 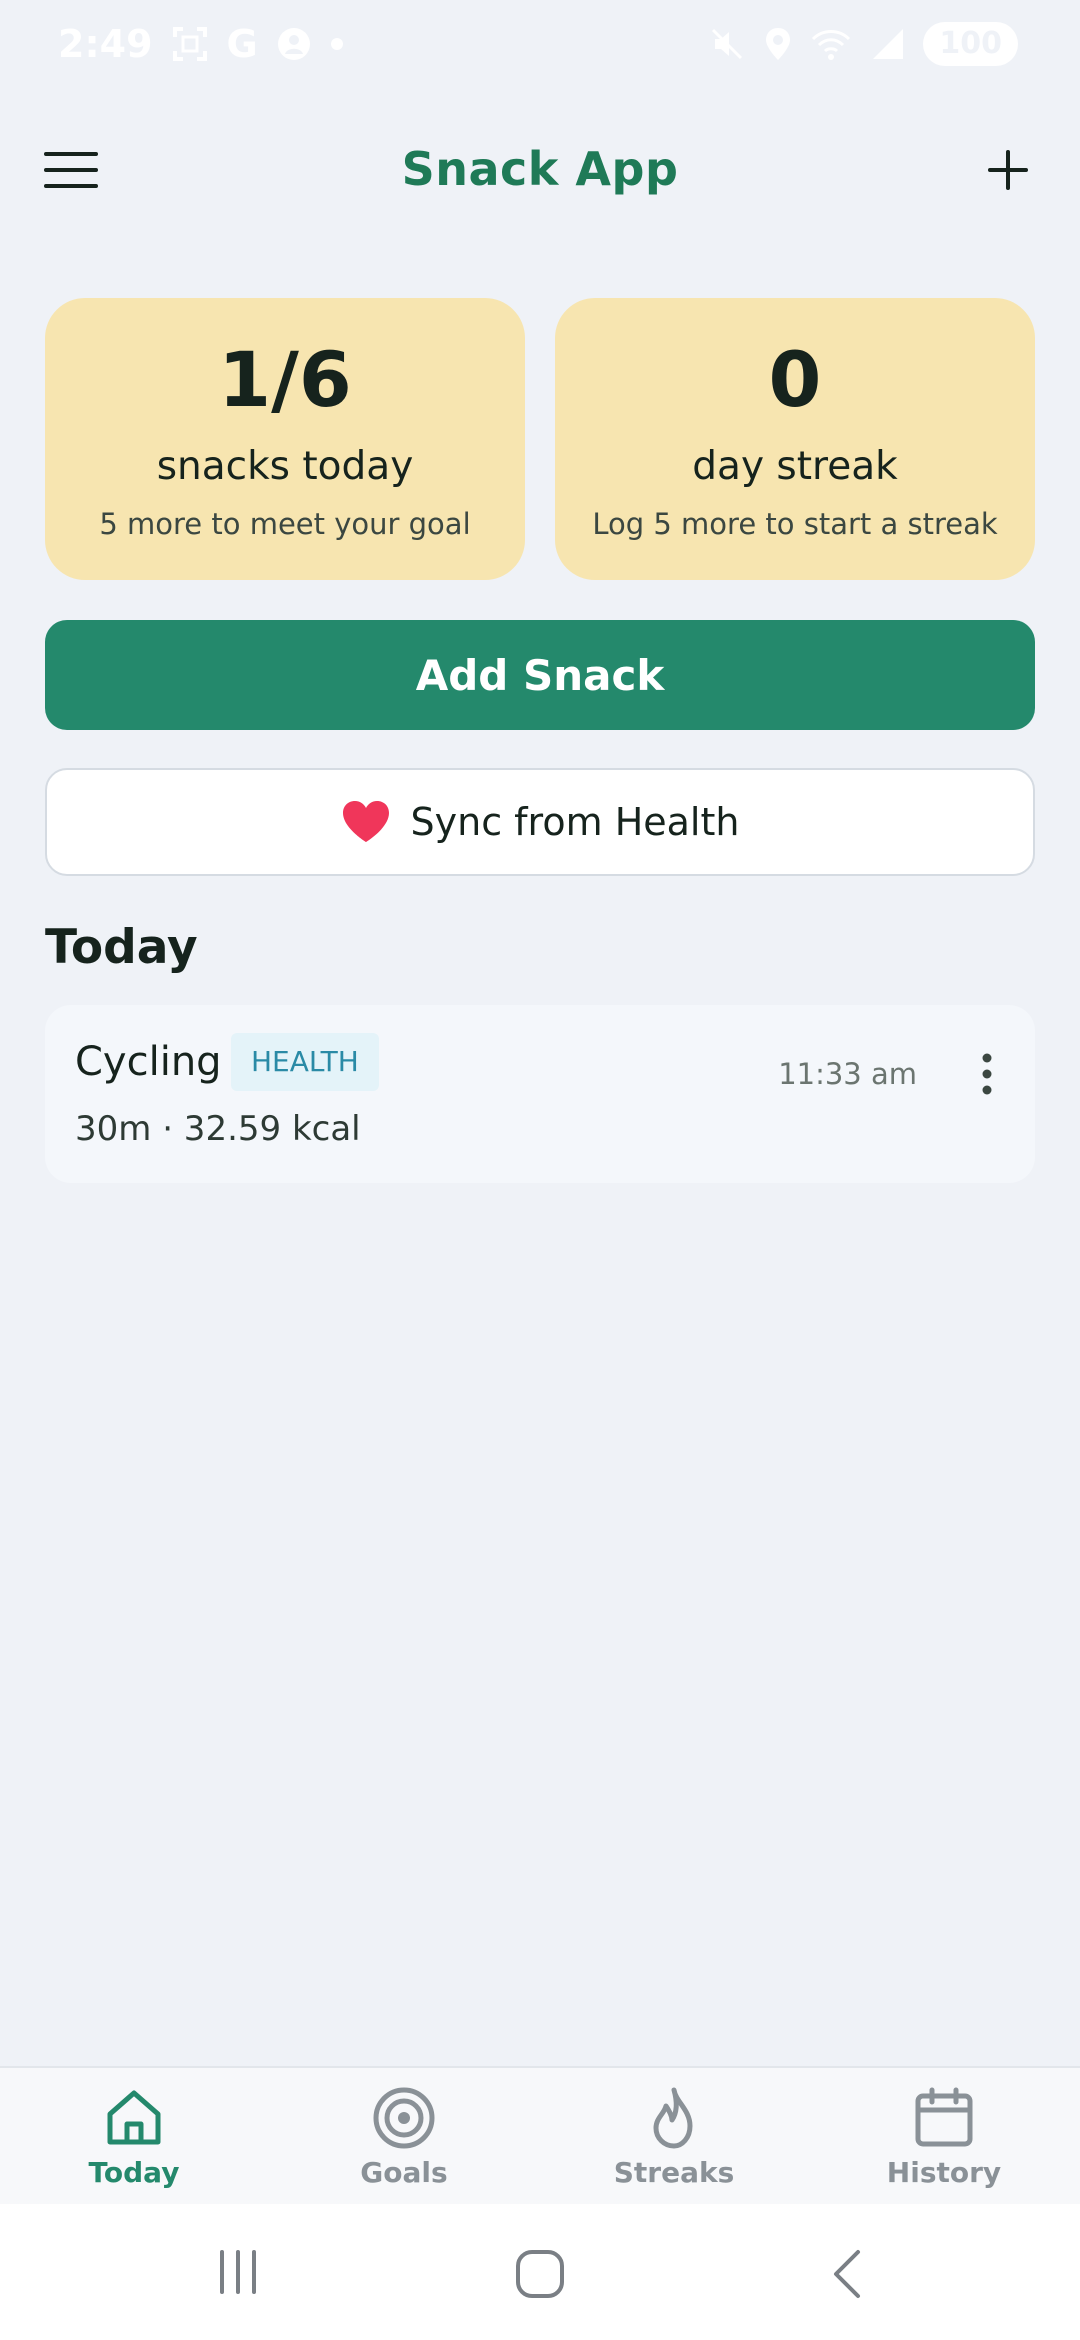 I want to click on add-snack-label: Add Snack, so click(x=540, y=675).